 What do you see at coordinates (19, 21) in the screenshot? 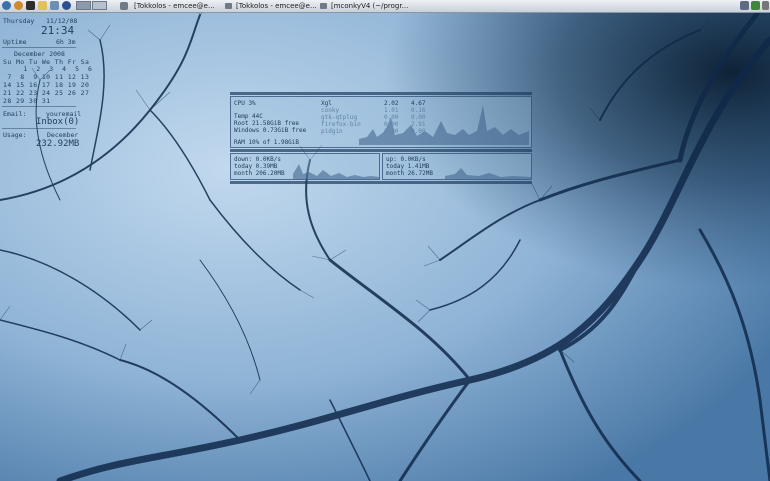
I see `weekday: Thursday` at bounding box center [19, 21].